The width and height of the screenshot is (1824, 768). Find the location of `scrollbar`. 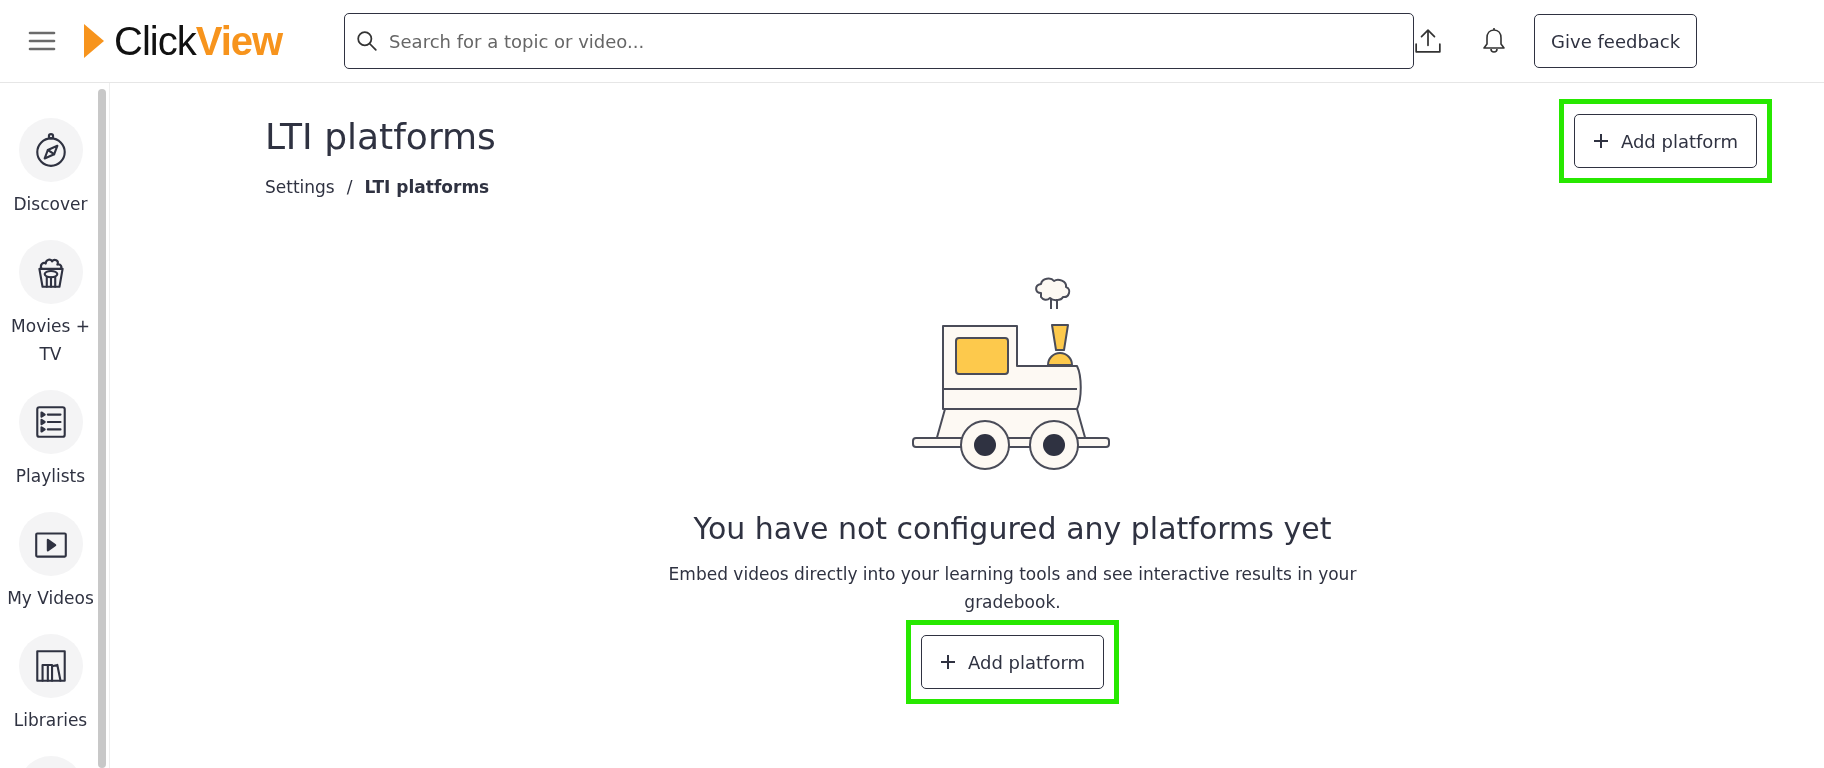

scrollbar is located at coordinates (102, 428).